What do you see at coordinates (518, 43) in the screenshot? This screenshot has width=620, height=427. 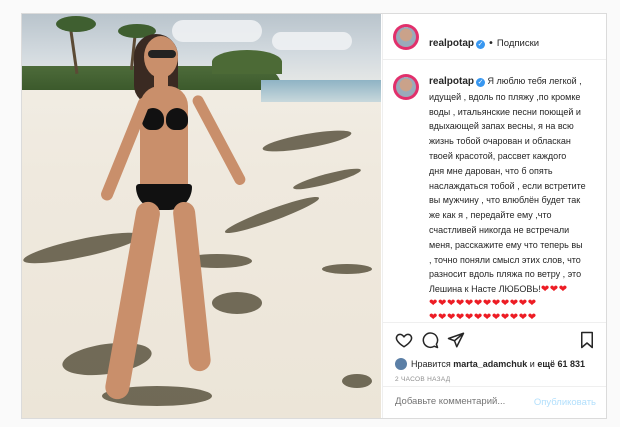 I see `follow-button: Подписки` at bounding box center [518, 43].